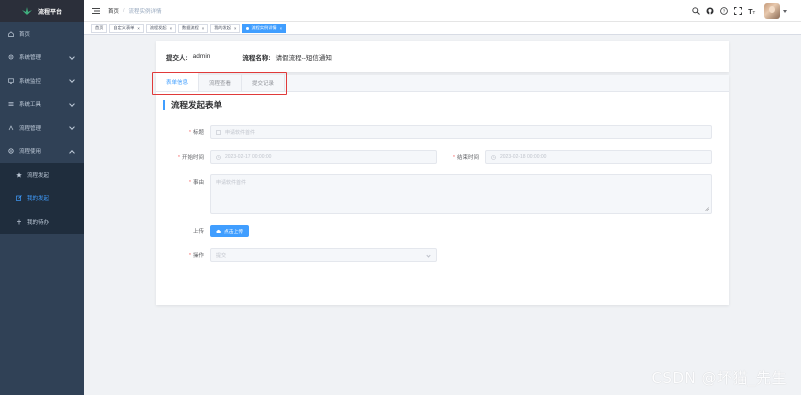 The image size is (801, 395). I want to click on star-icon, so click(19, 175).